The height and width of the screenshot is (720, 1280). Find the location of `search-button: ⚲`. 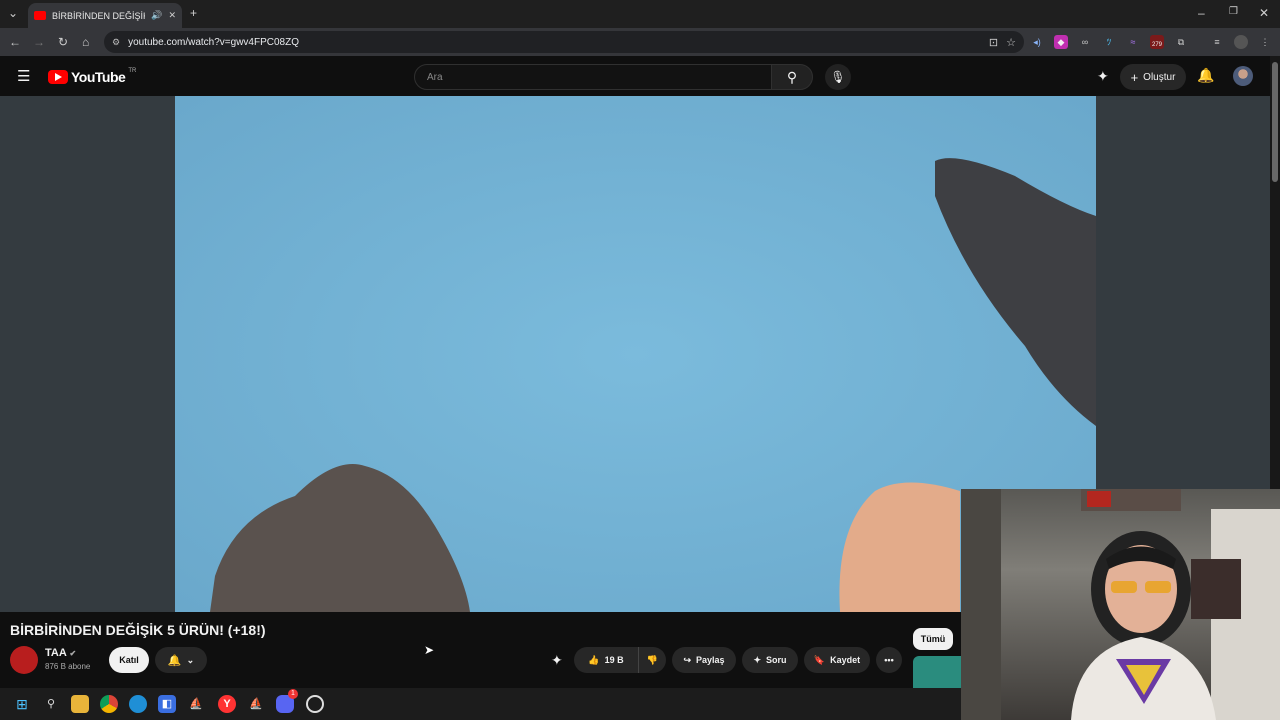

search-button: ⚲ is located at coordinates (792, 77).